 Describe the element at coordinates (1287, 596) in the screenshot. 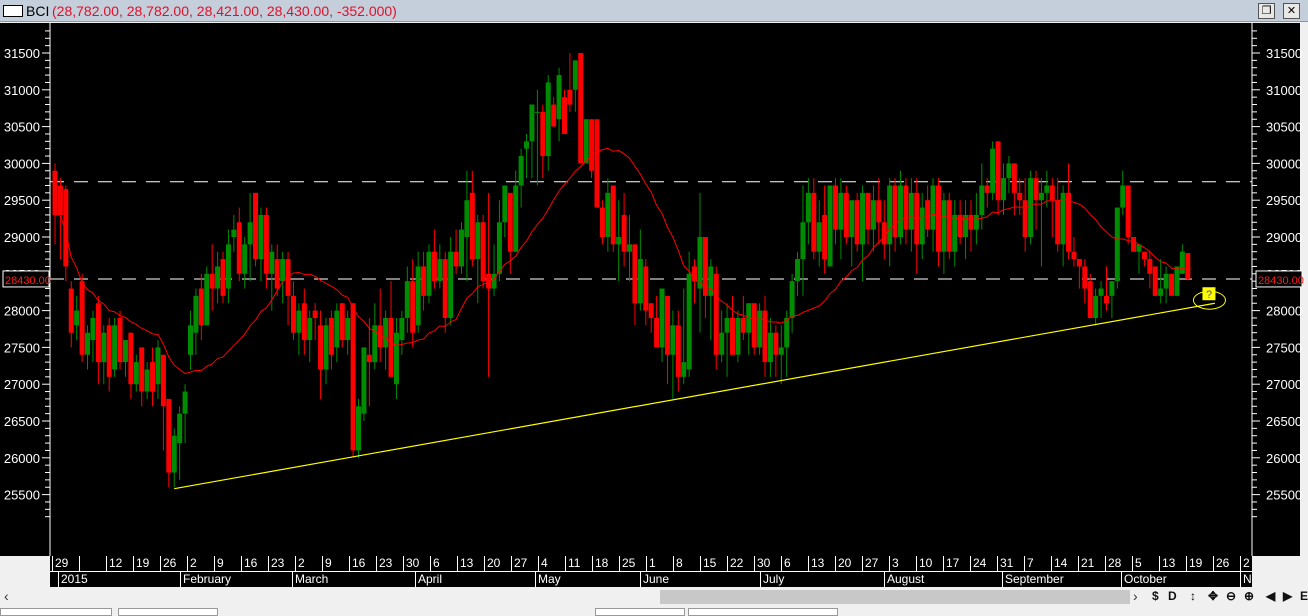

I see `scroll-forward-icon: ▶` at that location.